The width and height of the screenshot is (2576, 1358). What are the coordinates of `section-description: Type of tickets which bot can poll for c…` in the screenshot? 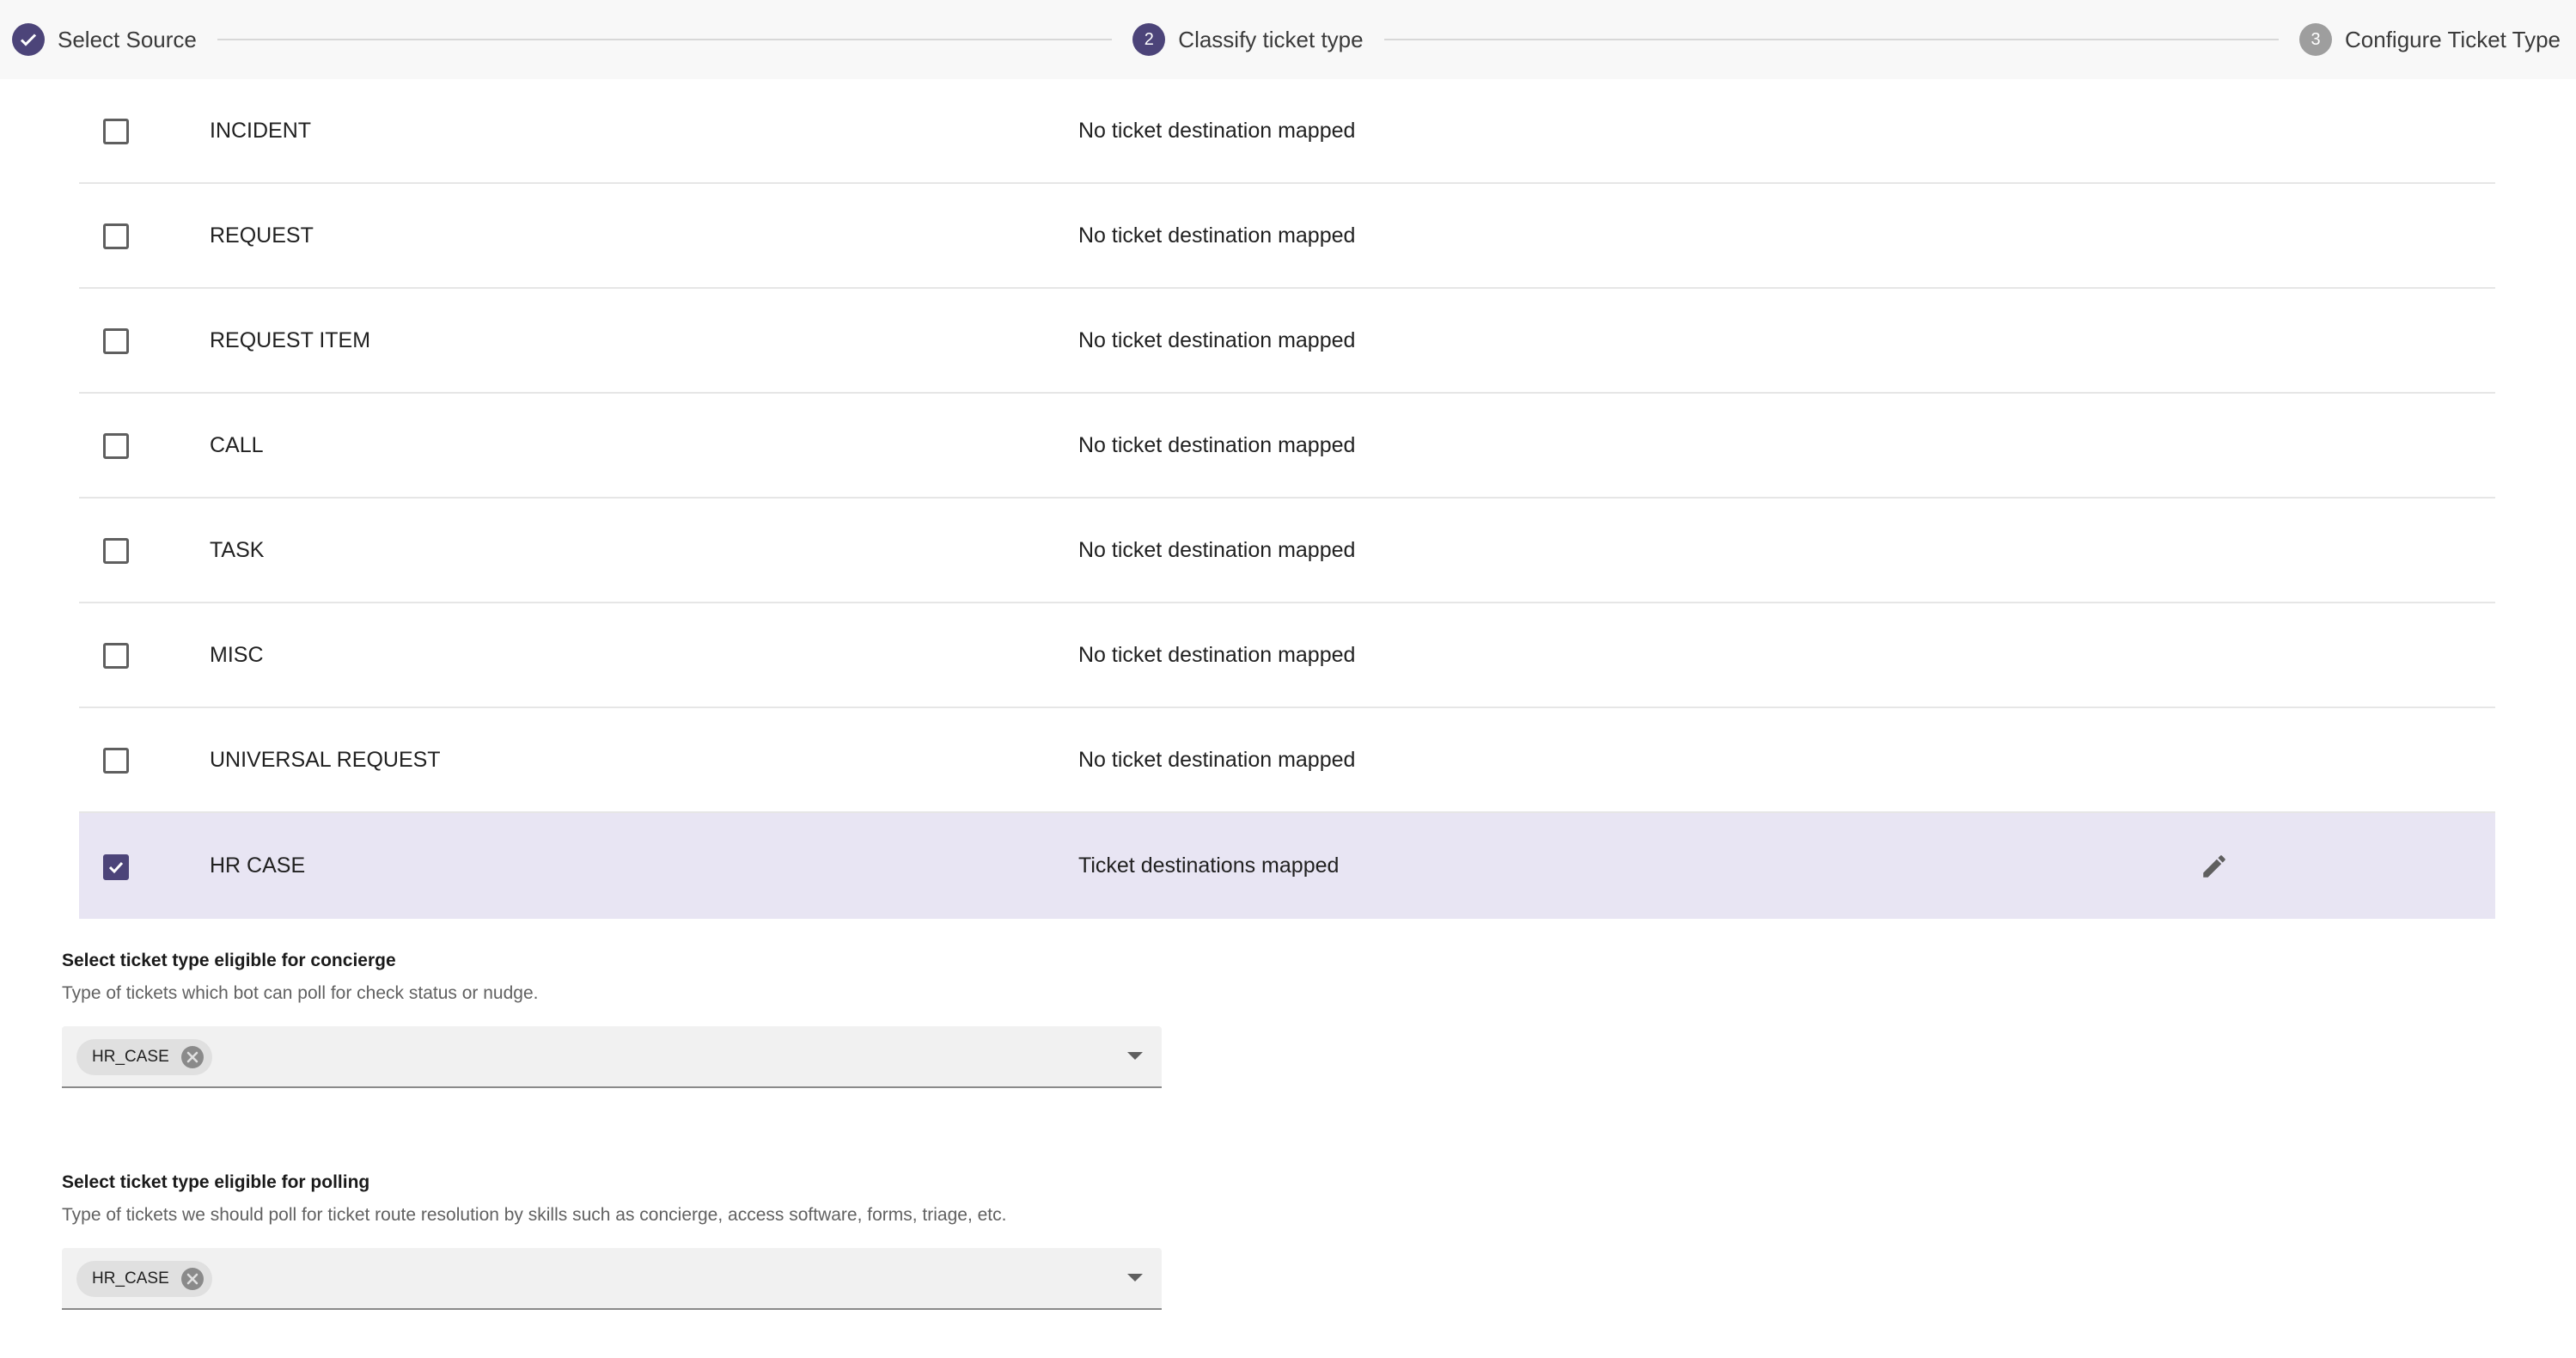 It's located at (300, 993).